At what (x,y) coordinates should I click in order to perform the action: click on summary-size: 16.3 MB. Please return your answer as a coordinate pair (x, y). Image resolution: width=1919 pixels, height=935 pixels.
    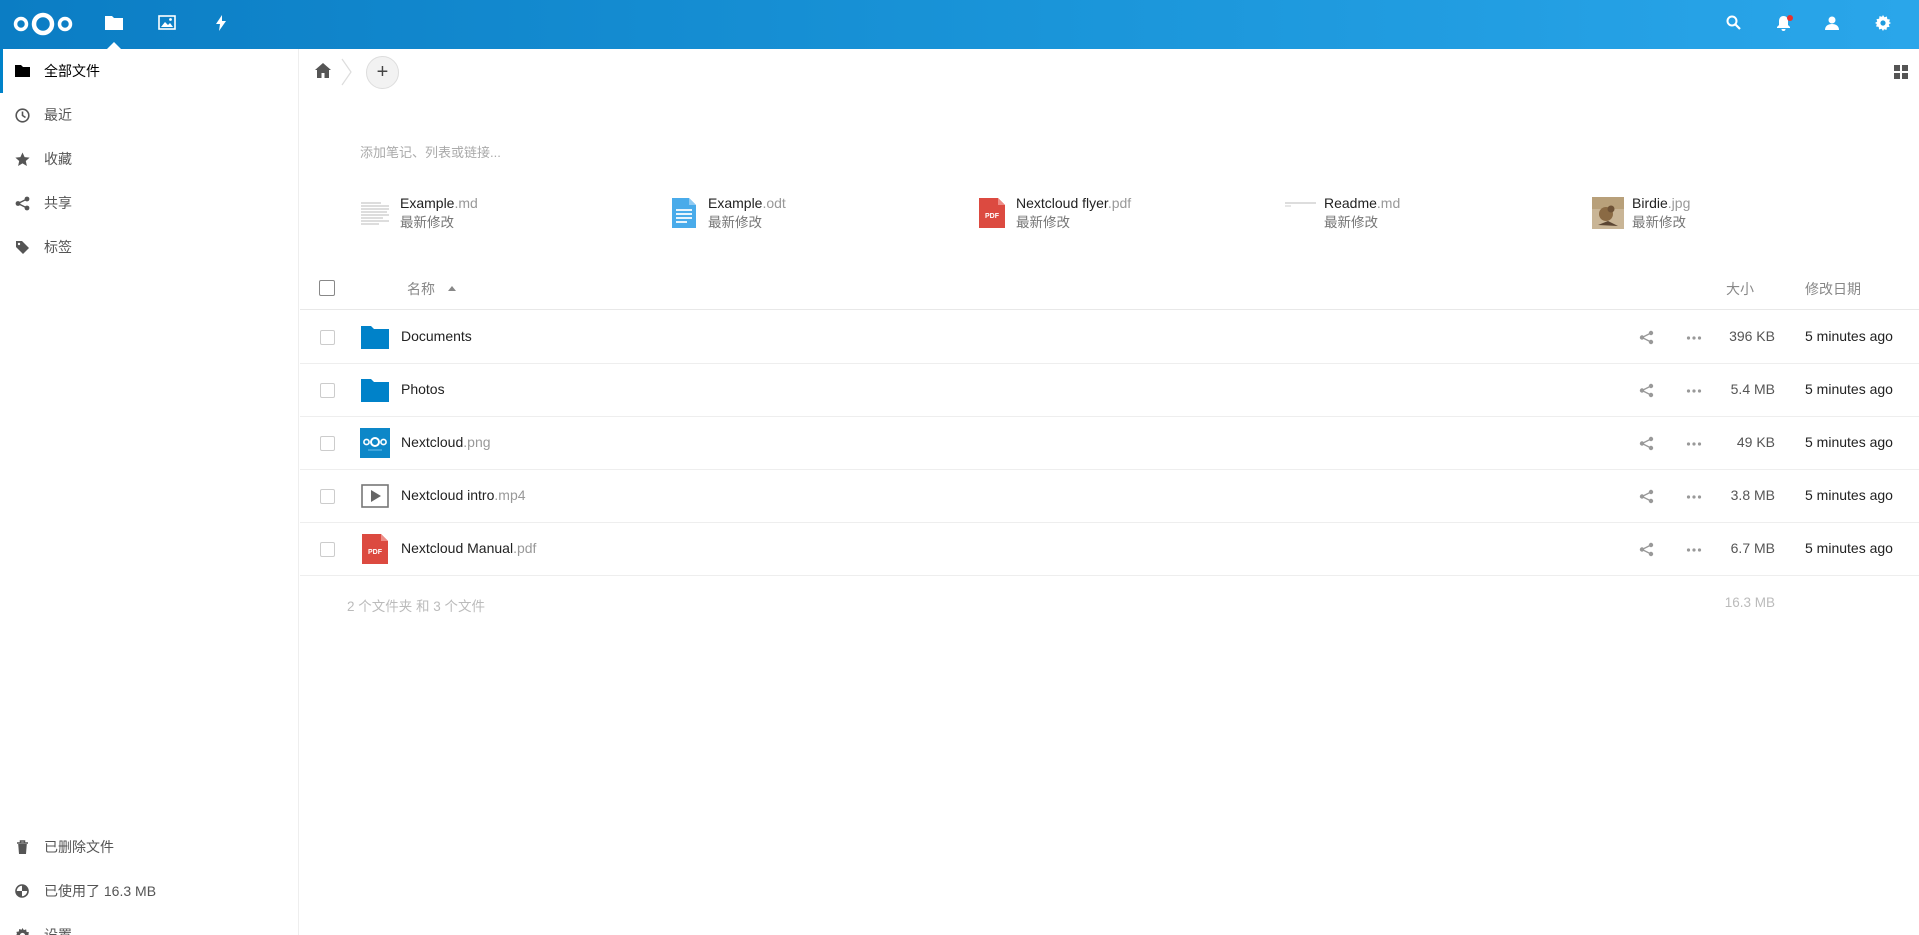
    Looking at the image, I should click on (1749, 602).